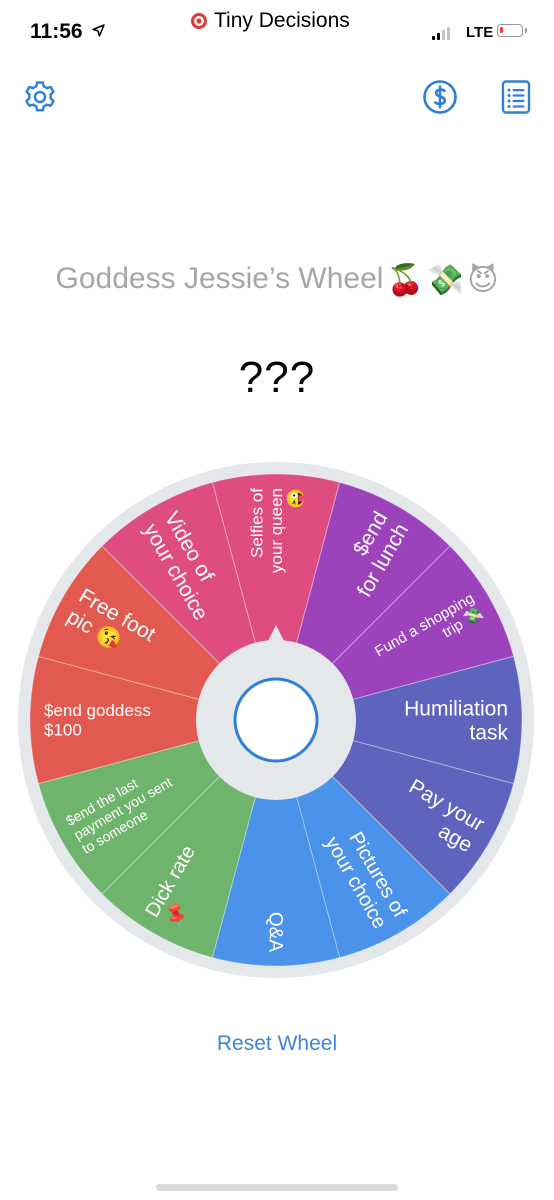 The image size is (554, 1200). What do you see at coordinates (480, 32) in the screenshot?
I see `network-type: LTE` at bounding box center [480, 32].